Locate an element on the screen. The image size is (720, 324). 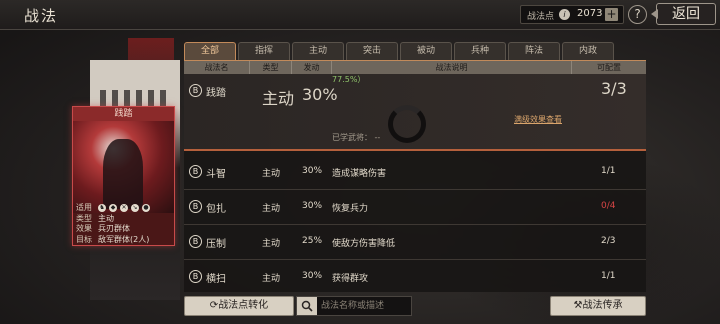
skill-name: 包扎 is located at coordinates (216, 209).